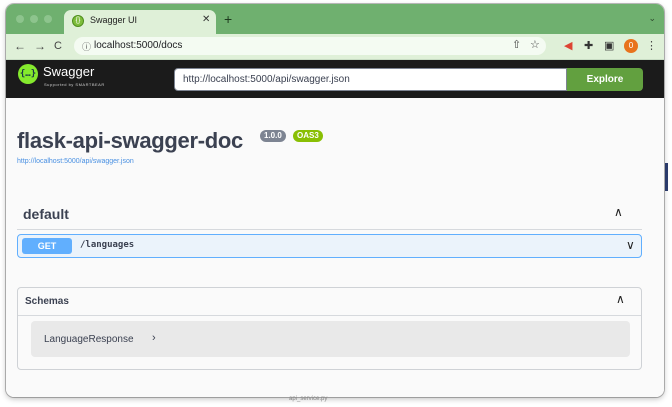  Describe the element at coordinates (47, 246) in the screenshot. I see `method-badge: GET` at that location.